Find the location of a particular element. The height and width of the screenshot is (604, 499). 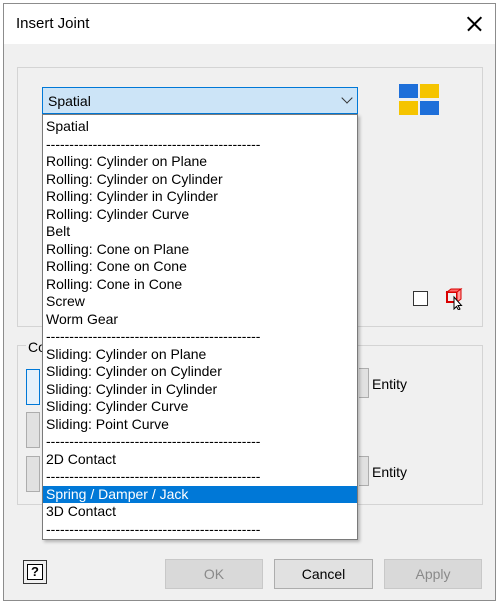

flip-checkbox is located at coordinates (420, 298).